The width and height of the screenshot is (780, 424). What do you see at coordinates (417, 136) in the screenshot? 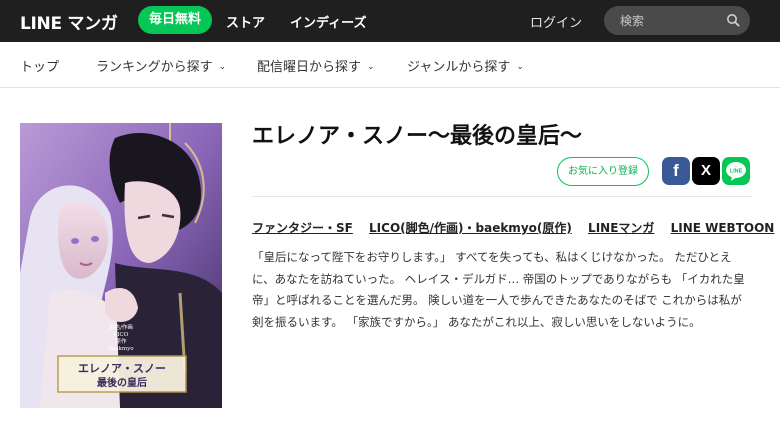
I see `book-title: エレノア・スノー〜最後の皇后〜` at bounding box center [417, 136].